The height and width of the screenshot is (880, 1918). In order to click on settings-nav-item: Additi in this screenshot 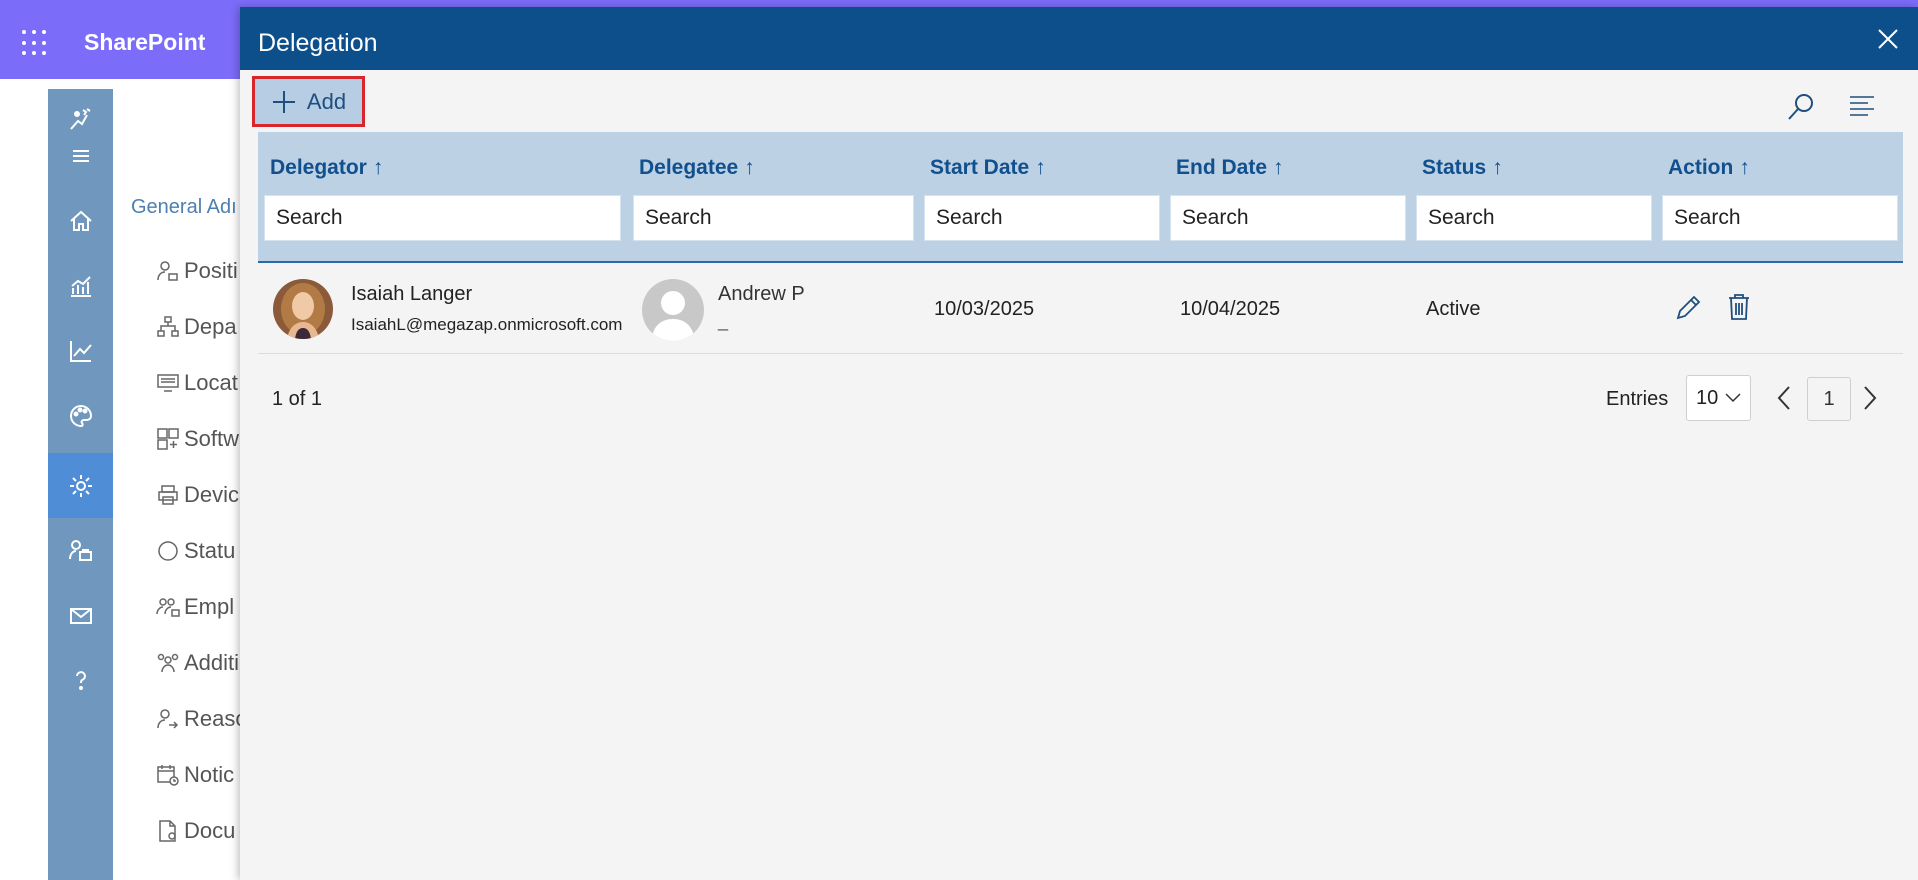, I will do `click(197, 663)`.